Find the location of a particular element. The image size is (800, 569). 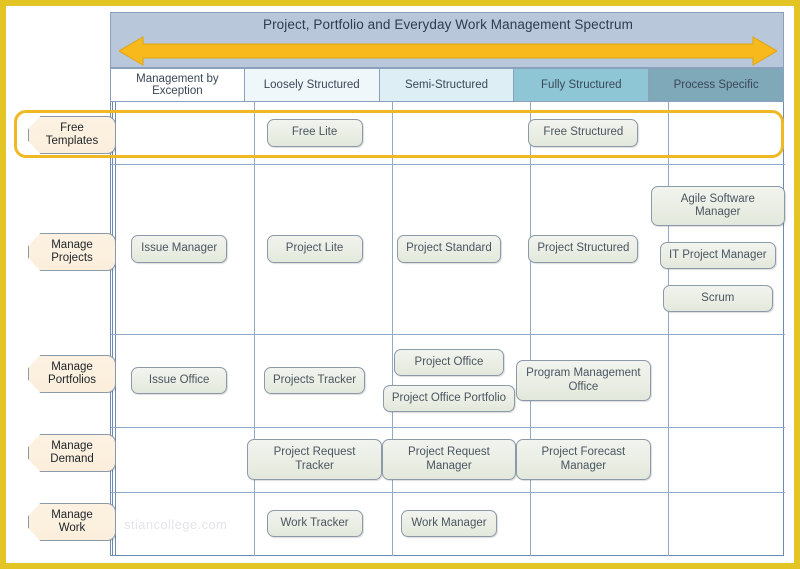

row-label-manage-projects-text: Manage Projects is located at coordinates (72, 251).